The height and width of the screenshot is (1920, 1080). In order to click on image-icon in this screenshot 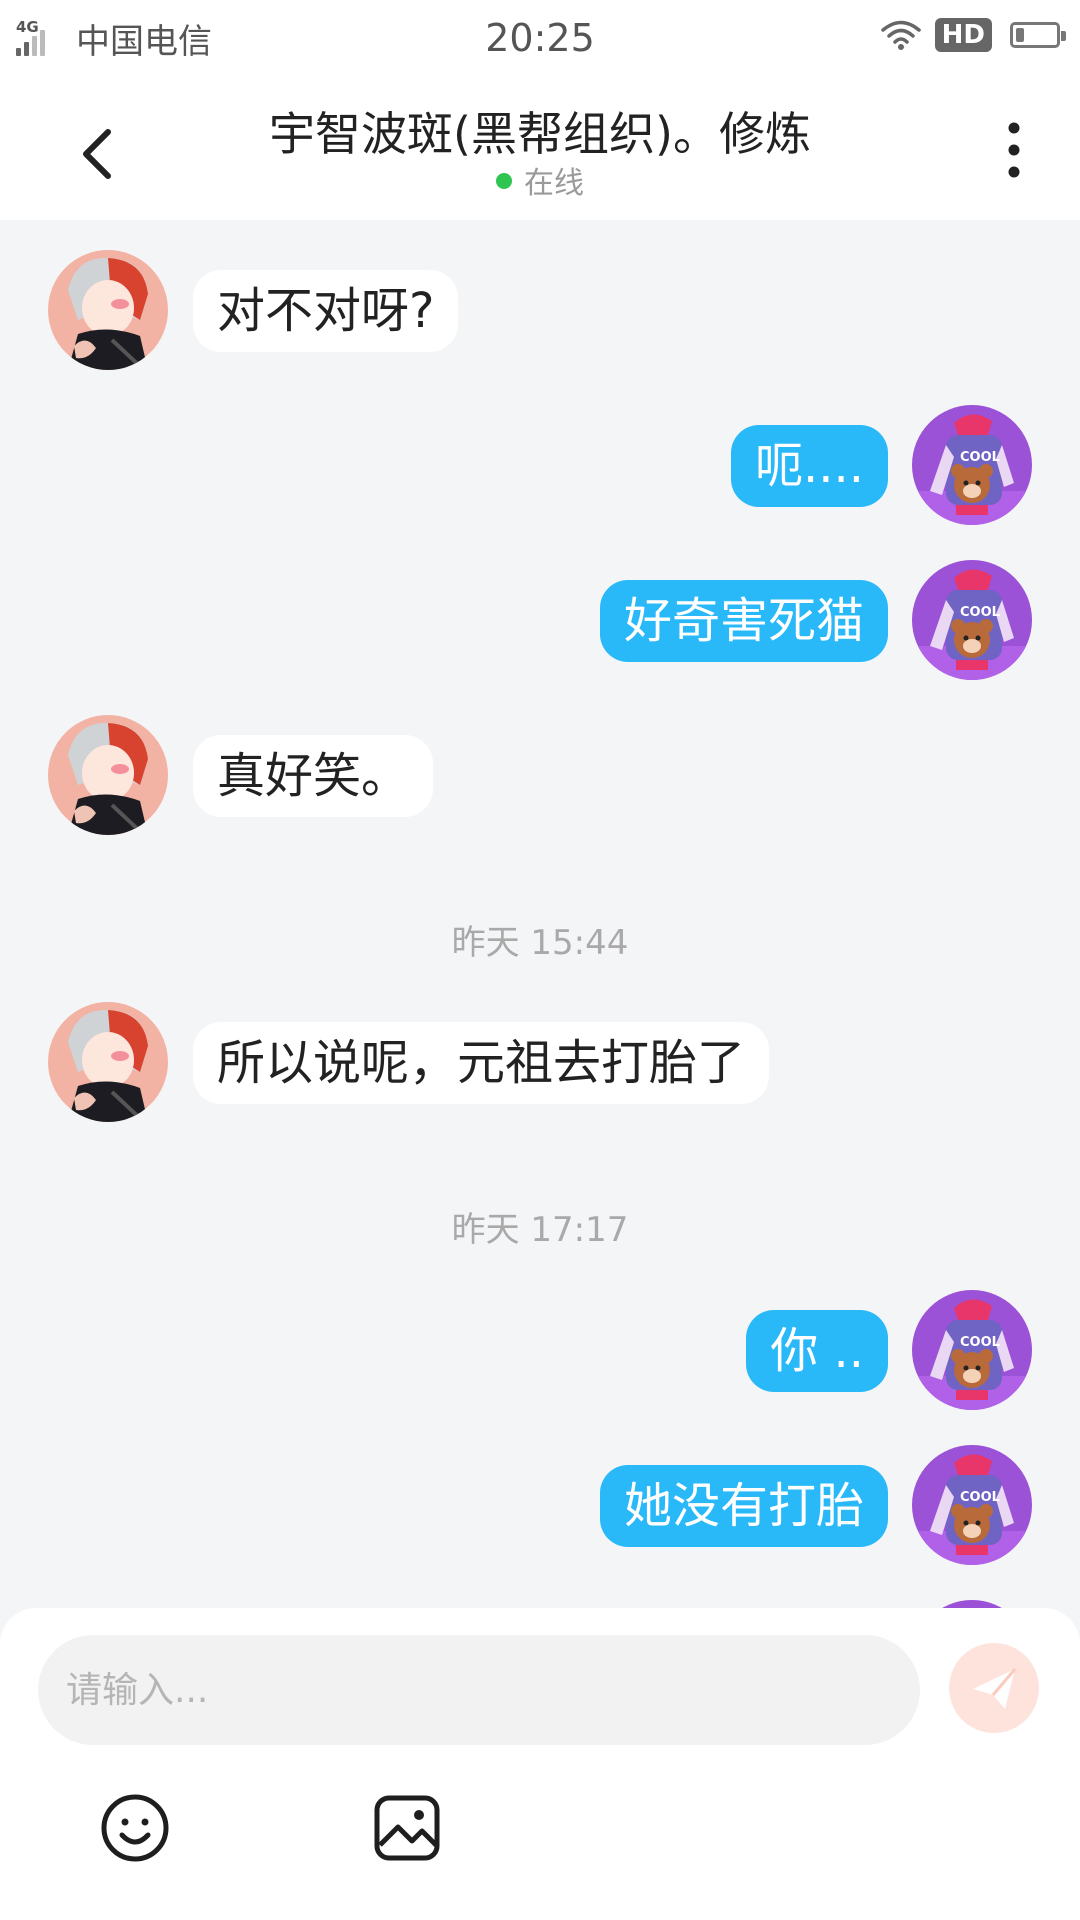, I will do `click(407, 1828)`.